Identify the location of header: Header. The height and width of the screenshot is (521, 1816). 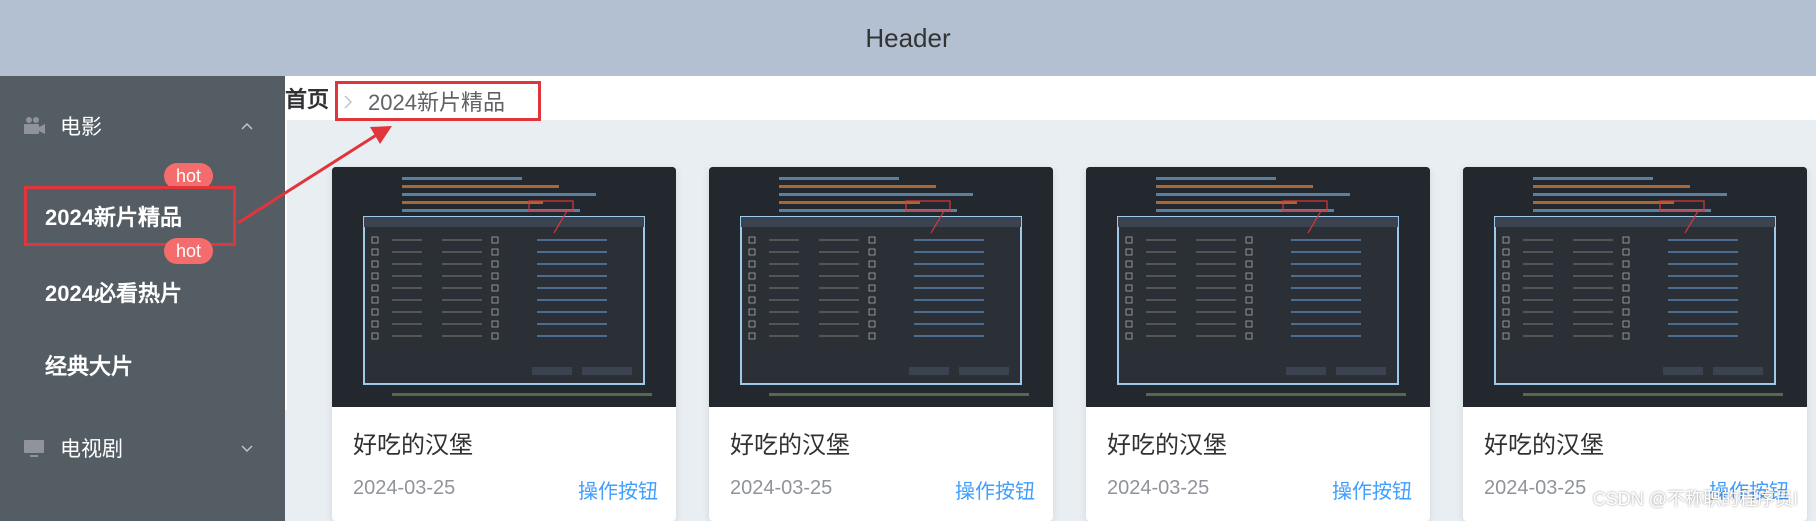
(908, 38).